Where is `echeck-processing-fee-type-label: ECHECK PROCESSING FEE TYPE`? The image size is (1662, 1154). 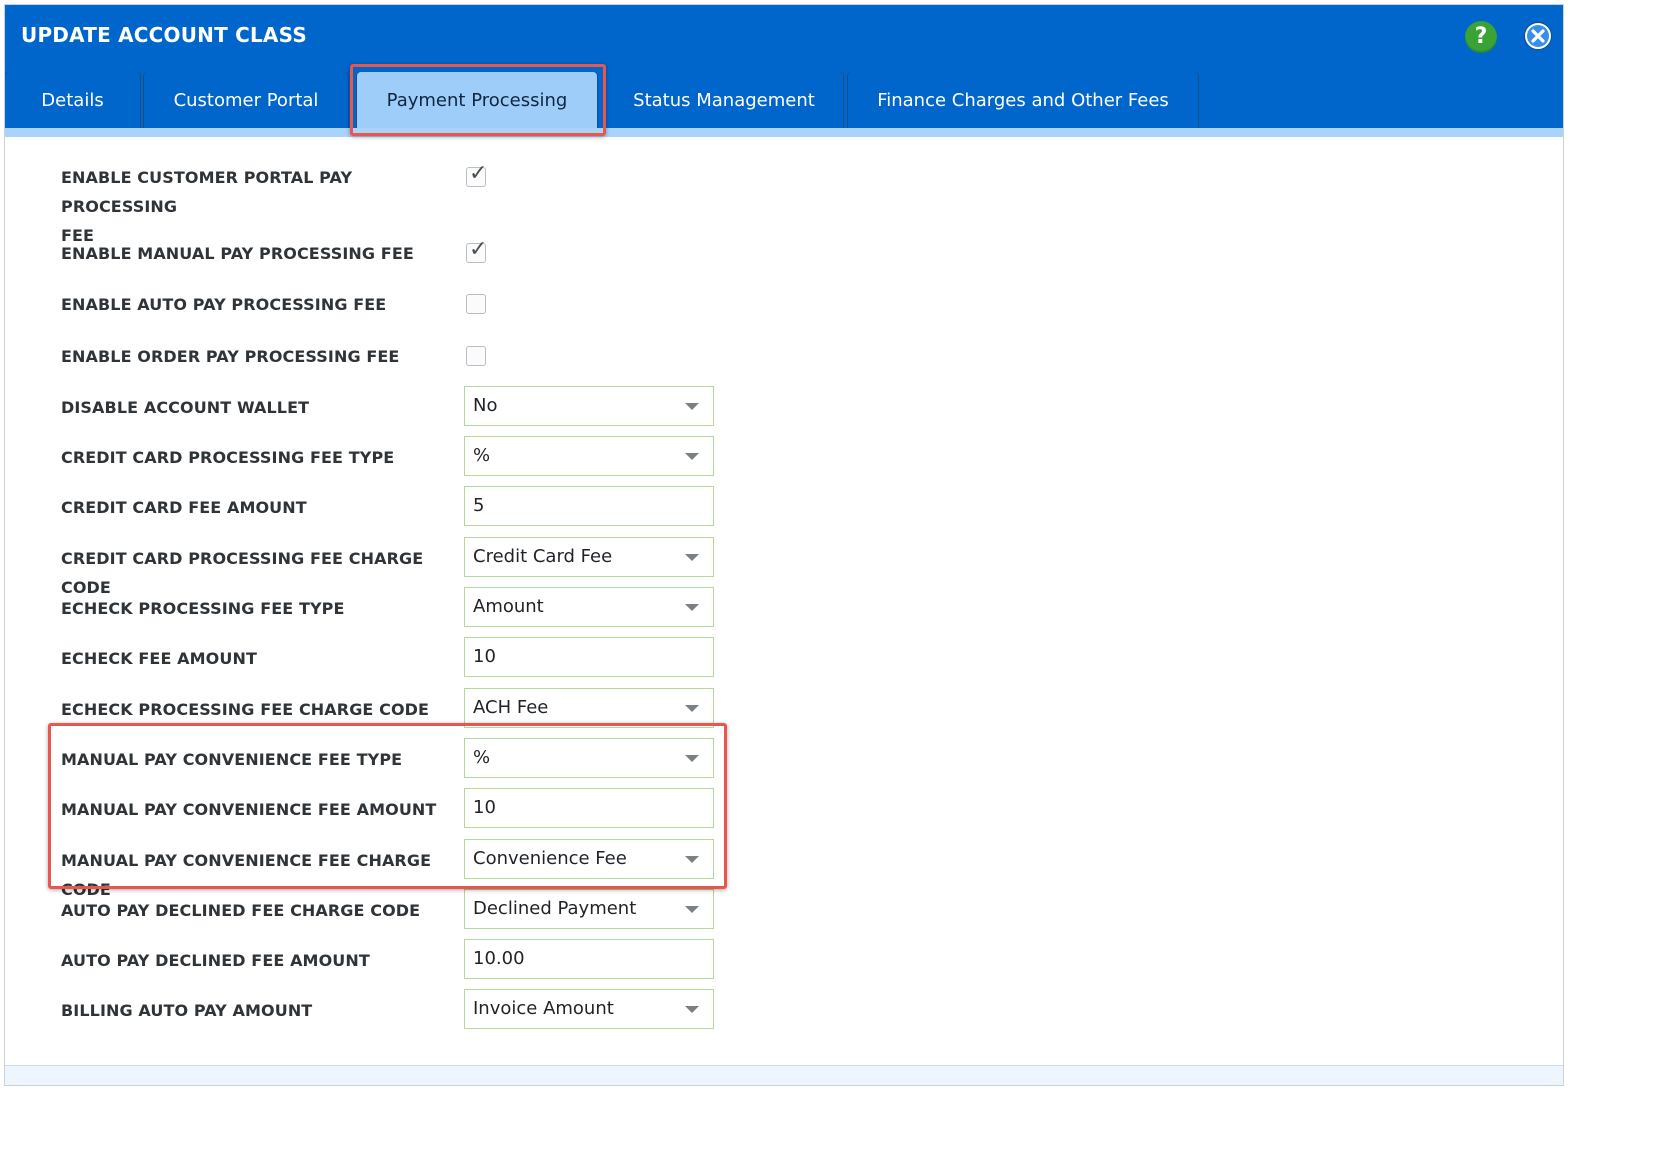 echeck-processing-fee-type-label: ECHECK PROCESSING FEE TYPE is located at coordinates (203, 608).